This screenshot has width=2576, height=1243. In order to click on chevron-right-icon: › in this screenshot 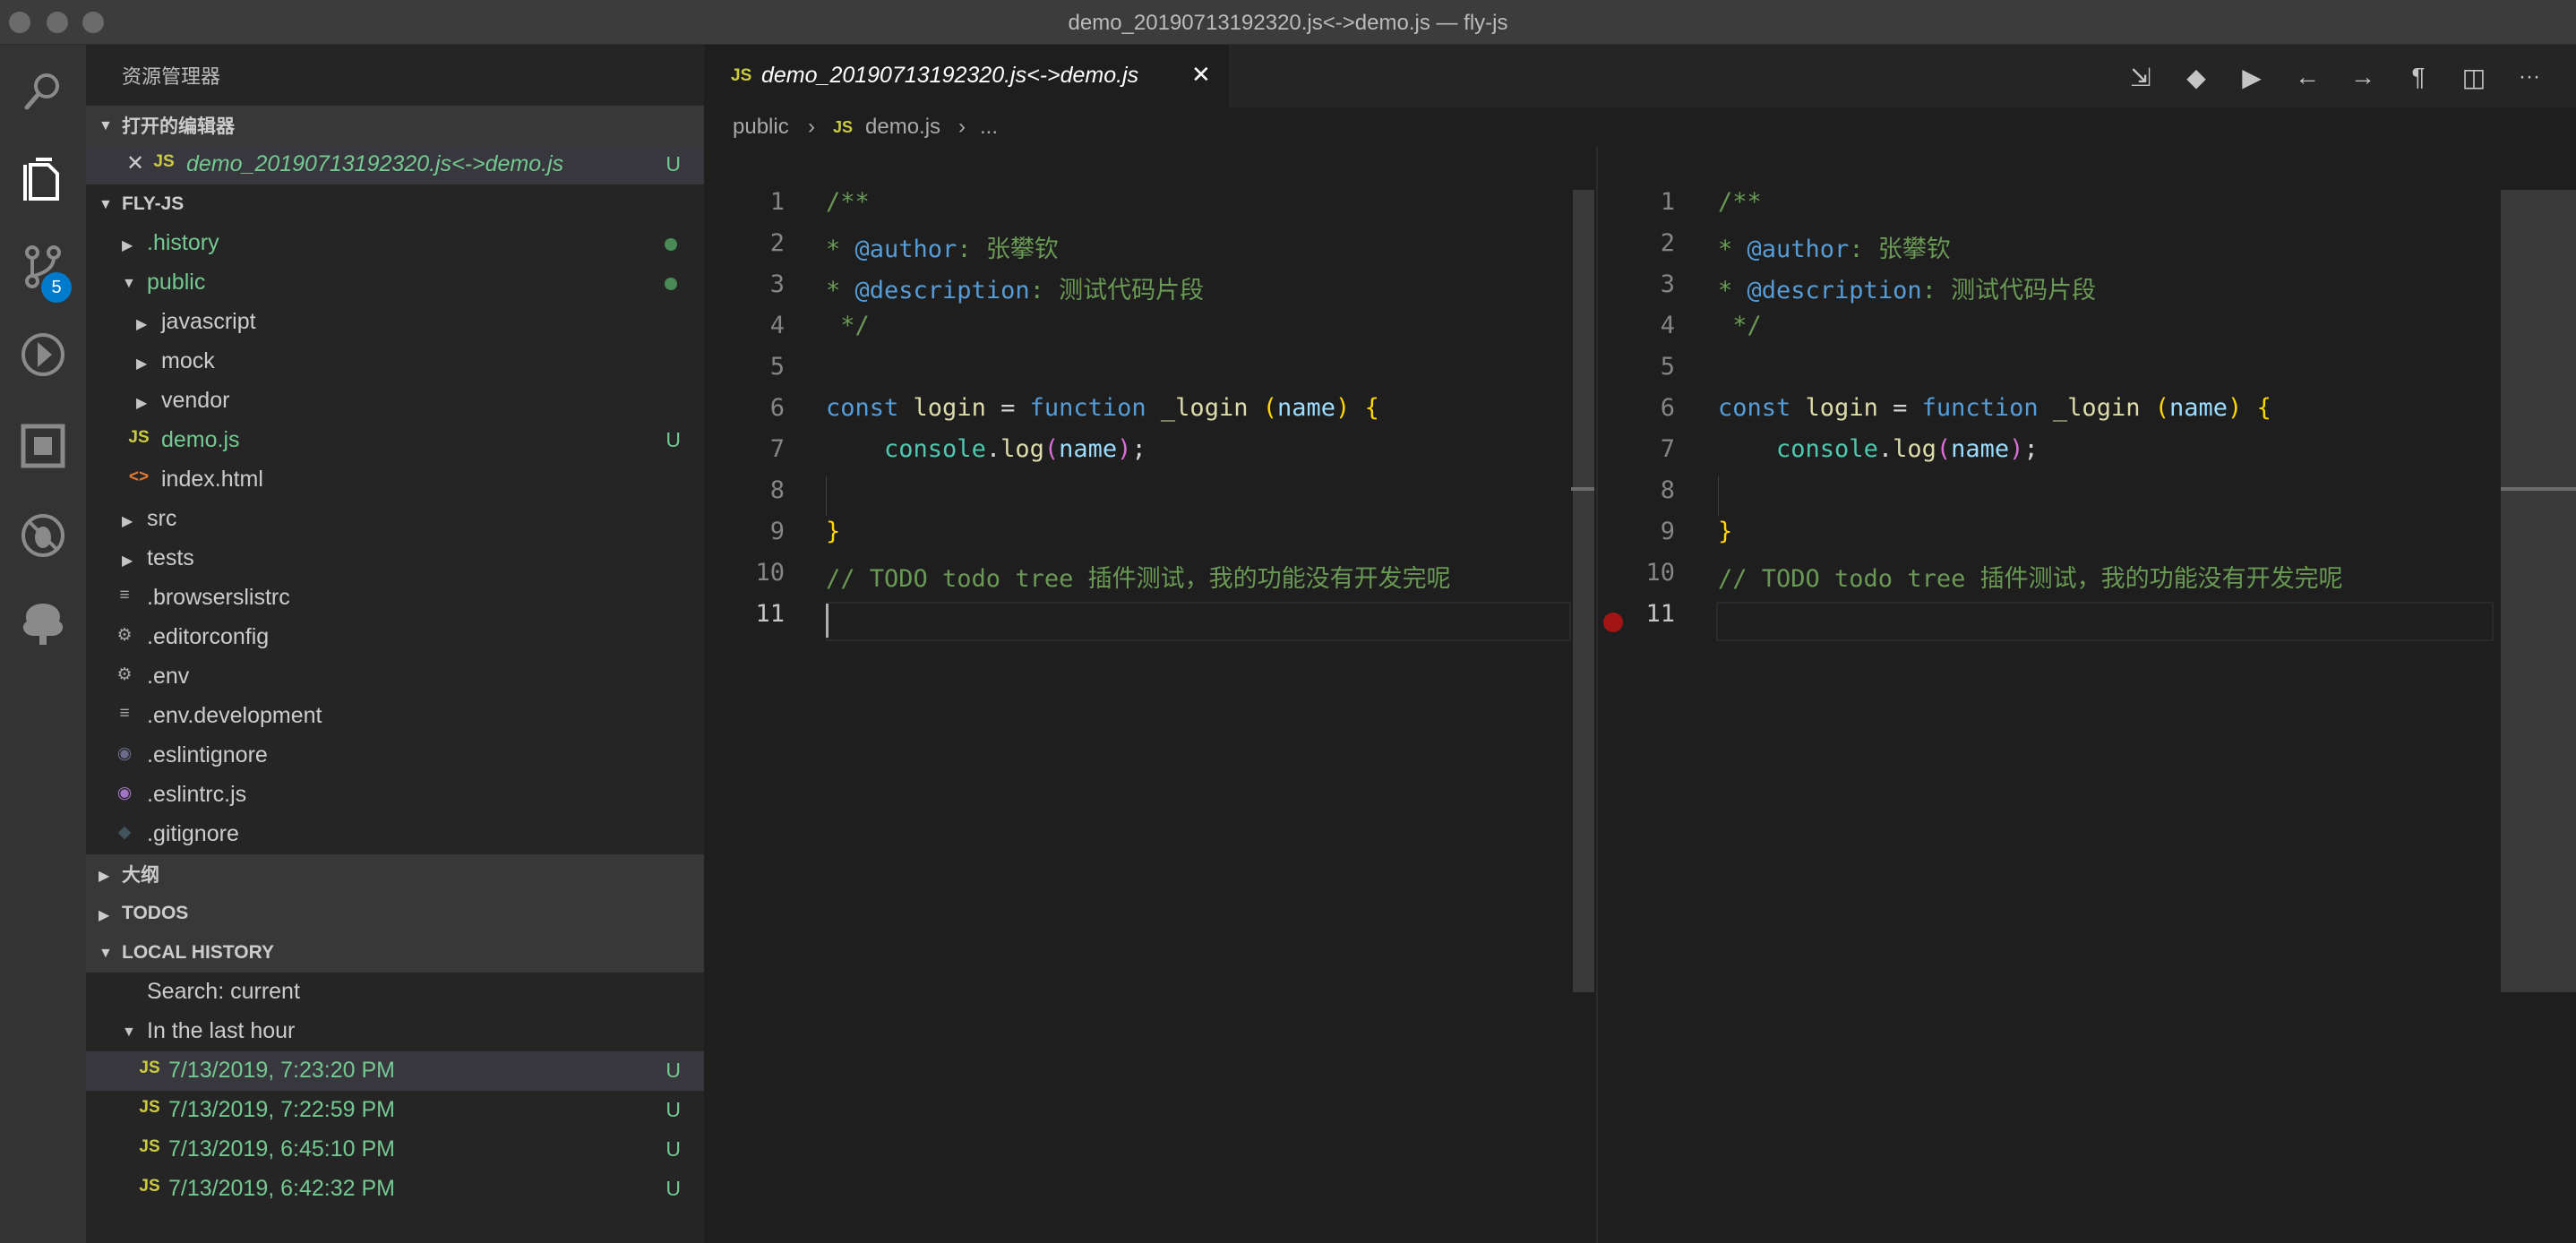, I will do `click(811, 127)`.